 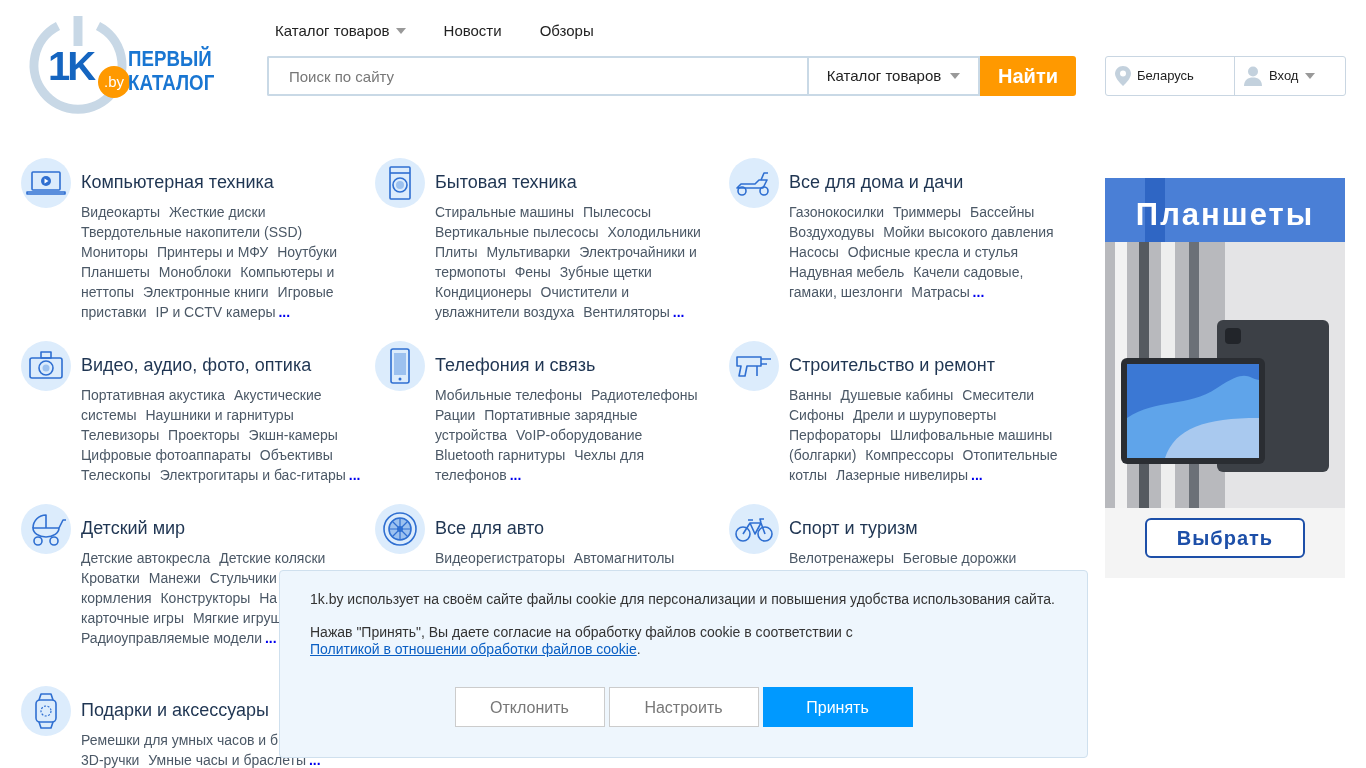 I want to click on category-link: Мониторы, so click(x=115, y=252).